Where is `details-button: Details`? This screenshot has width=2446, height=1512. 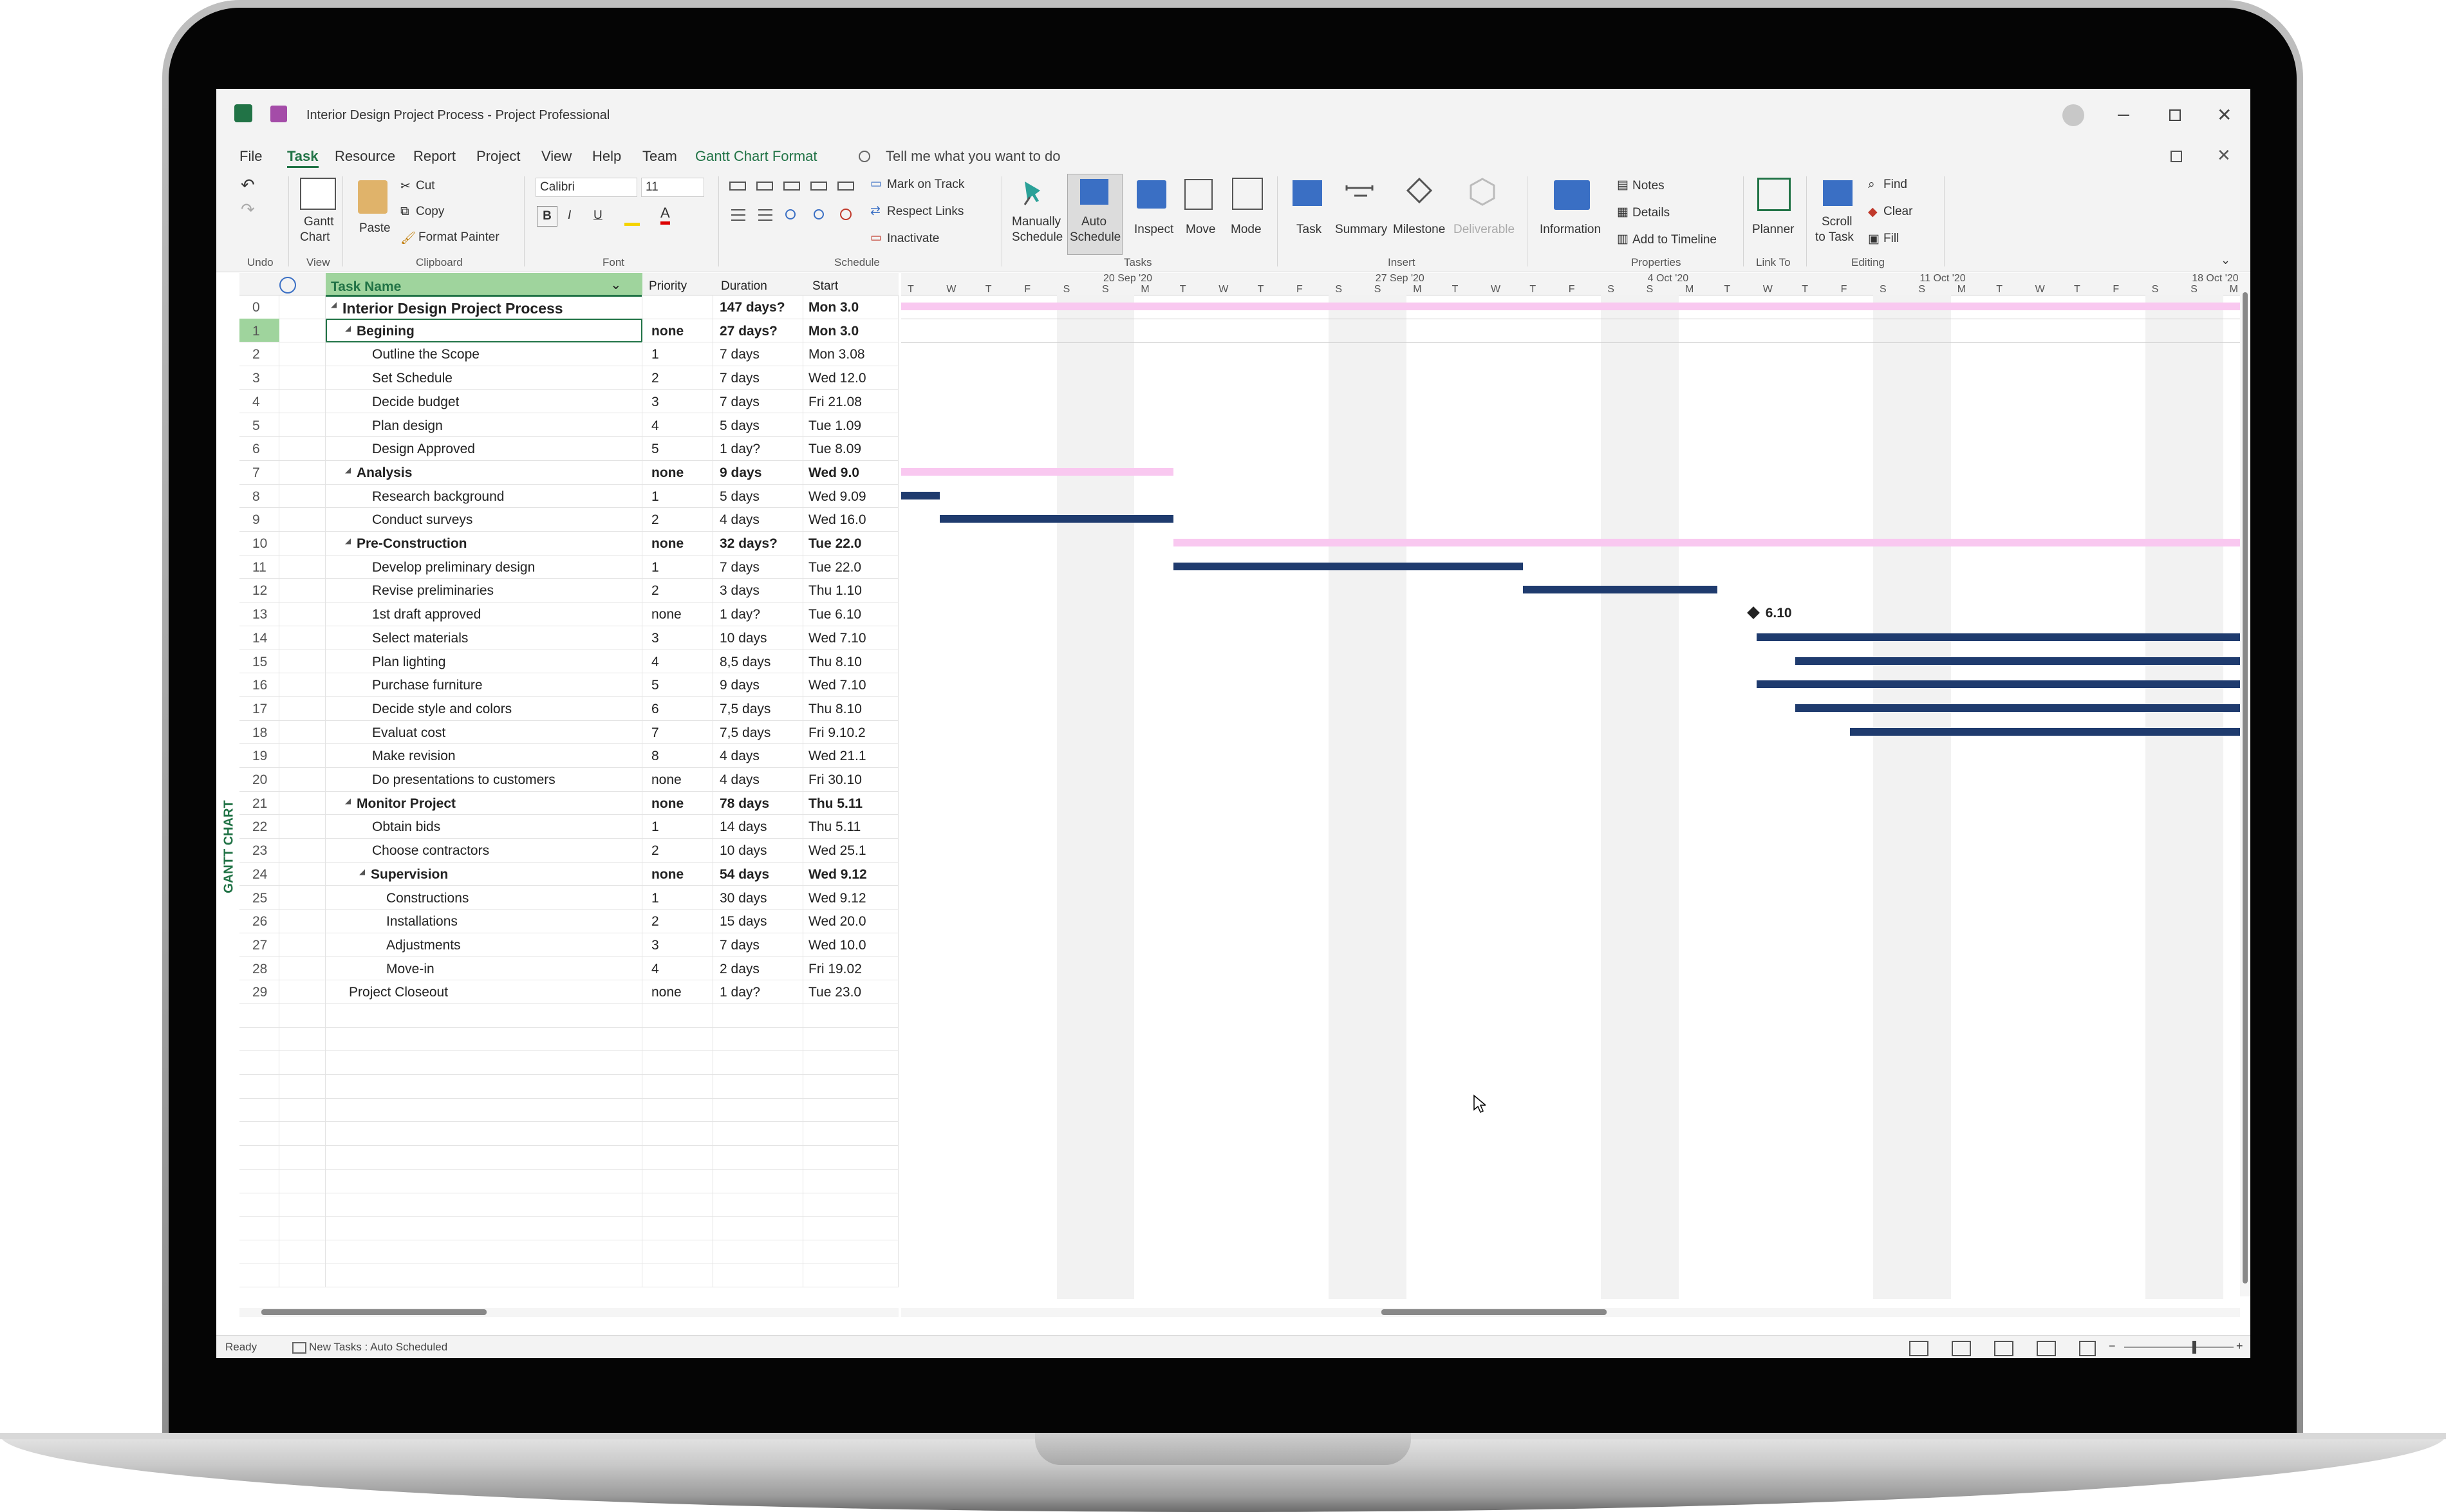
details-button: Details is located at coordinates (1651, 213).